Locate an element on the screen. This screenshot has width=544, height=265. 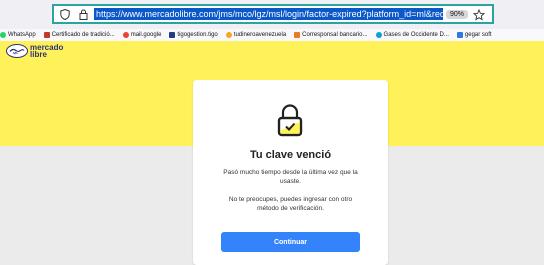
gmail-icon is located at coordinates (125, 35).